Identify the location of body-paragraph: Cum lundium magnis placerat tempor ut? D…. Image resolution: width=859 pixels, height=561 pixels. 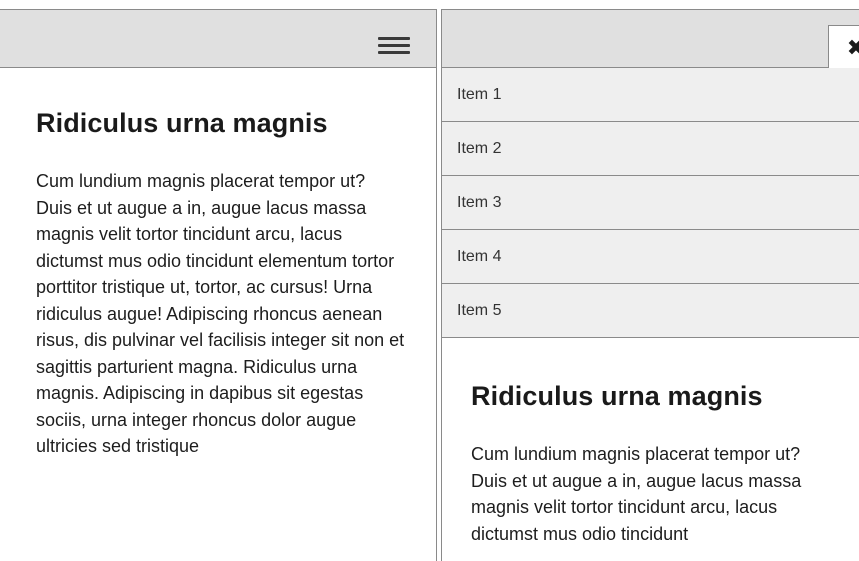
(636, 494).